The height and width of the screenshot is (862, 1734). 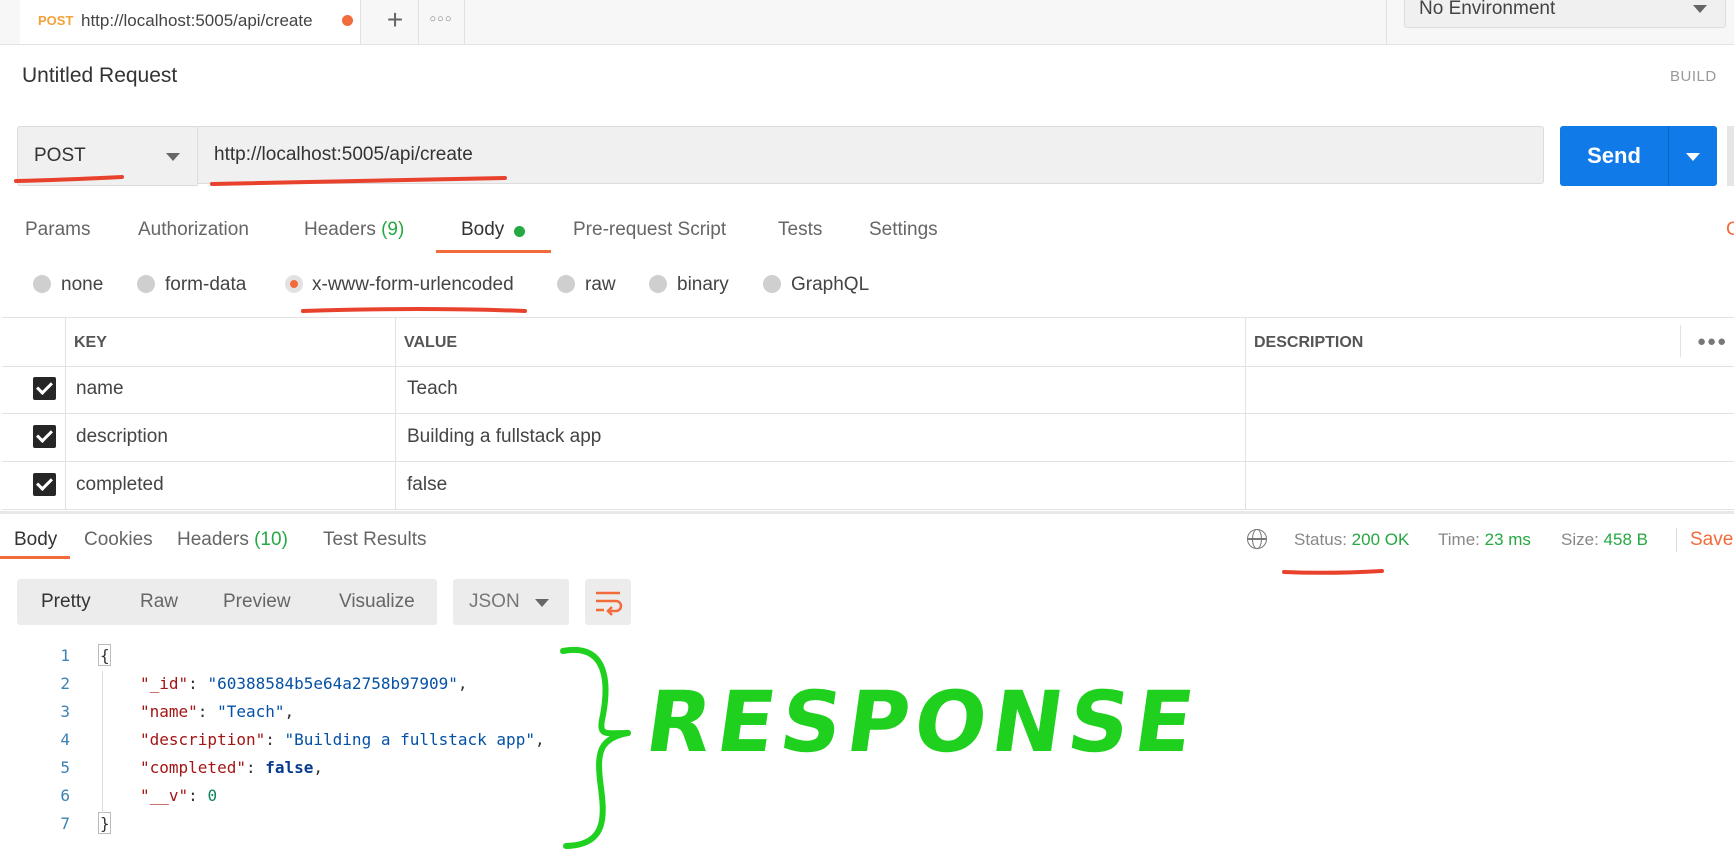 I want to click on build-mode-label: BUILD, so click(x=1693, y=76).